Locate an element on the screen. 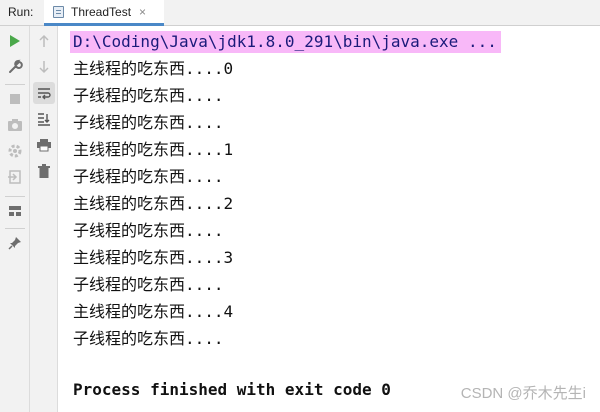  output-line: 主线程的吃东西....0 is located at coordinates (153, 68).